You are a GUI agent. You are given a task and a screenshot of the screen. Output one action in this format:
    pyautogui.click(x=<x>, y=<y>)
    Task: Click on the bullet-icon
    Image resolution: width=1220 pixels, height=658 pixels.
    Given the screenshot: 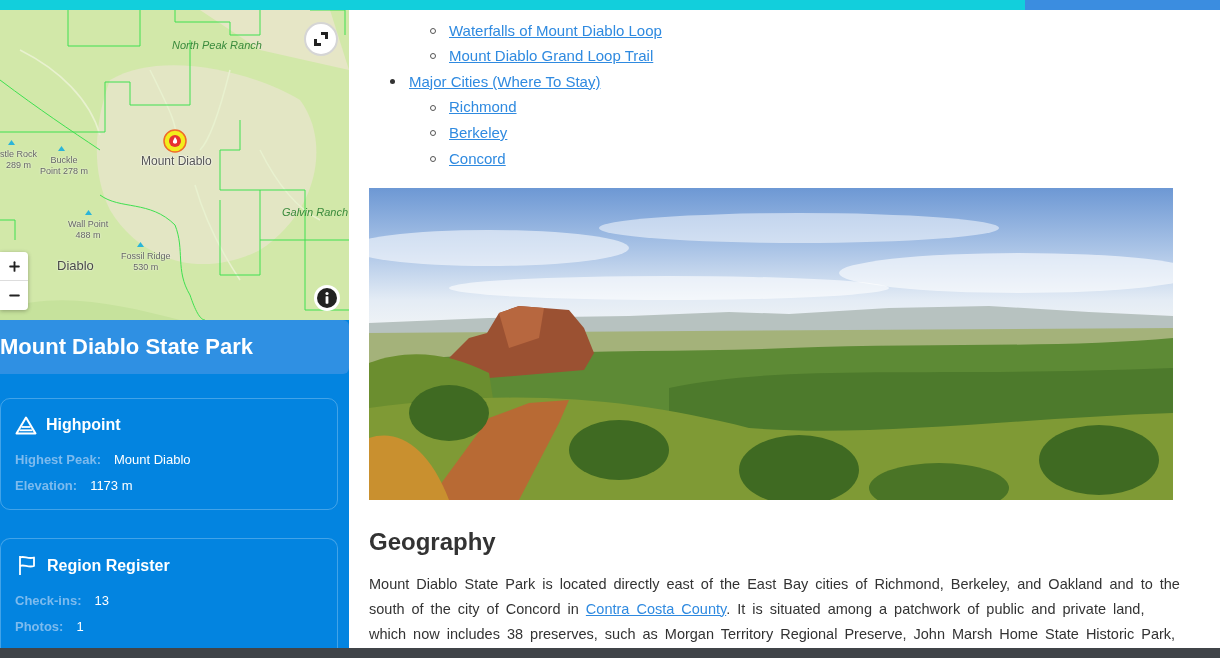 What is the action you would take?
    pyautogui.click(x=392, y=82)
    